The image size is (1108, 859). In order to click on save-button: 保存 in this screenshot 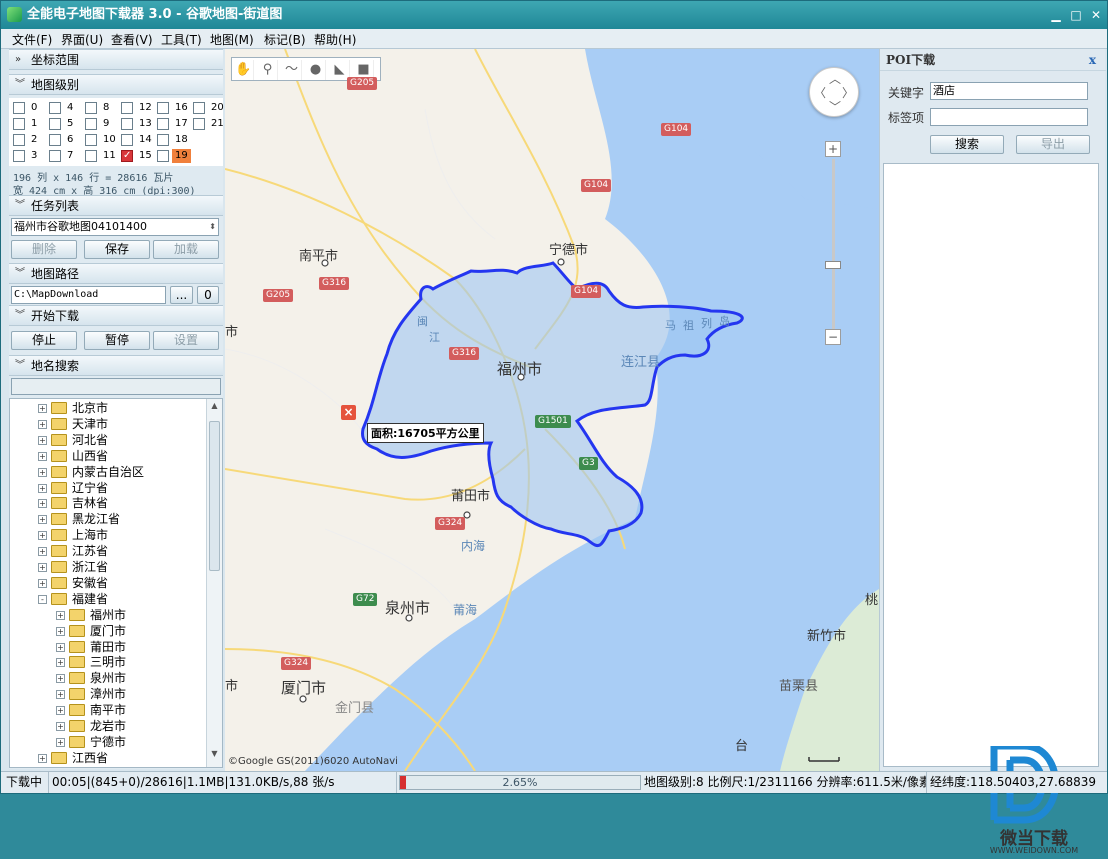, I will do `click(117, 249)`.